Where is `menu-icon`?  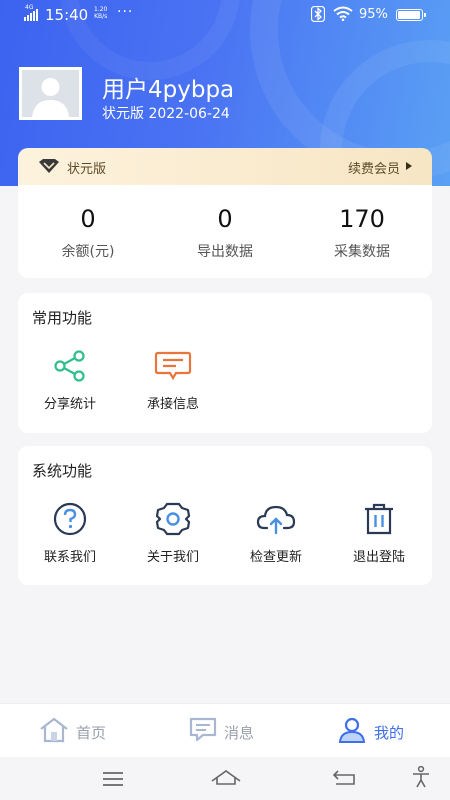
menu-icon is located at coordinates (113, 780).